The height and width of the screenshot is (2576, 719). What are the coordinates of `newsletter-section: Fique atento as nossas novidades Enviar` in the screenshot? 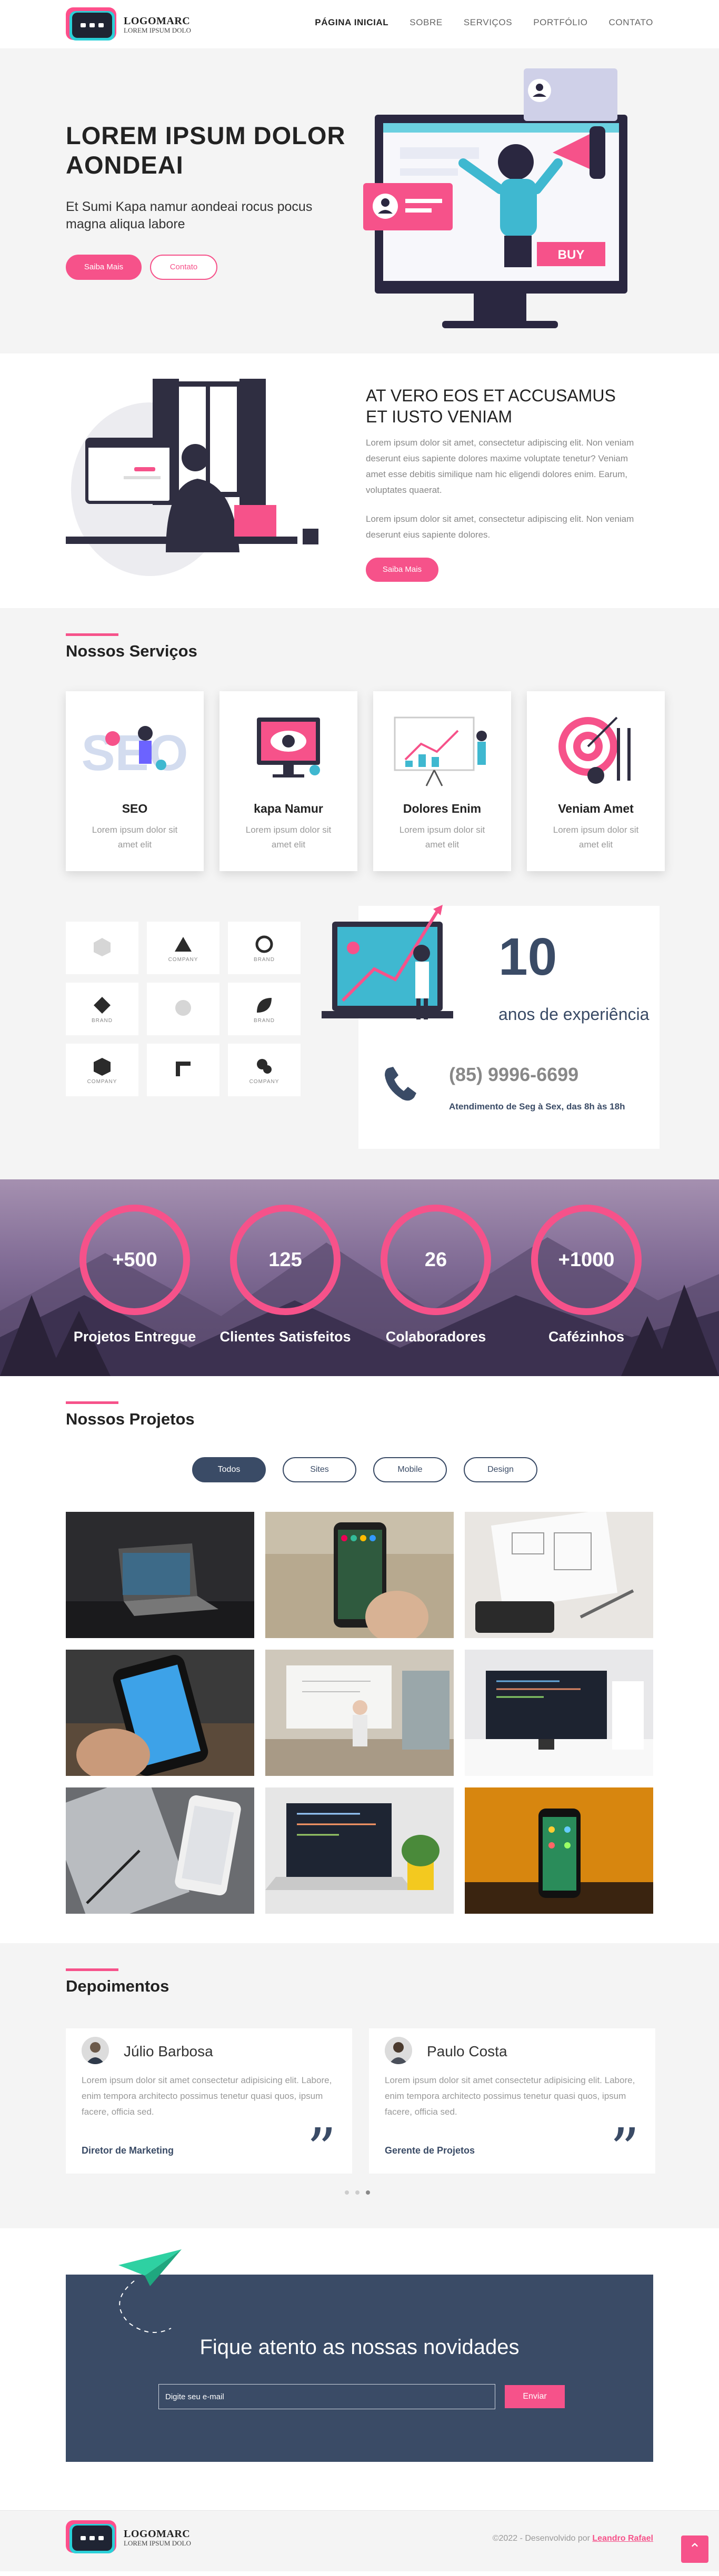 It's located at (359, 2369).